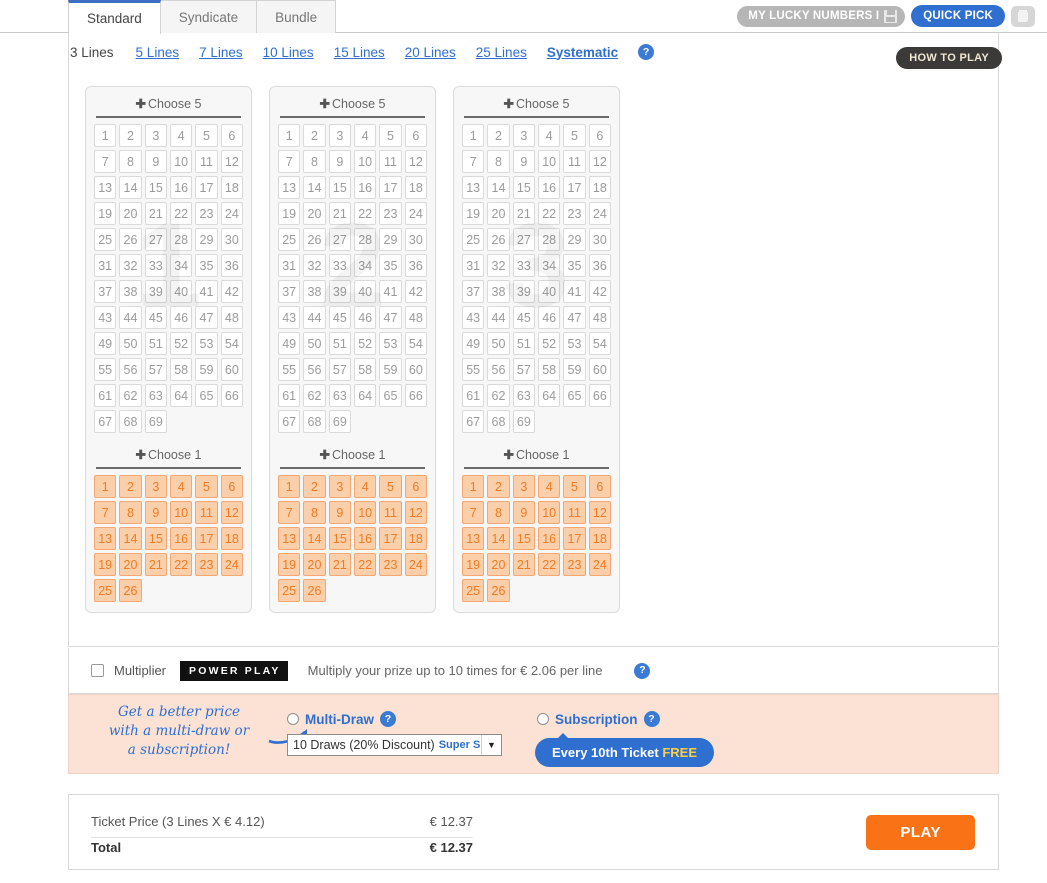 This screenshot has width=1047, height=883. What do you see at coordinates (536, 106) in the screenshot?
I see `panel-3-main-header: ✚ Choose 5` at bounding box center [536, 106].